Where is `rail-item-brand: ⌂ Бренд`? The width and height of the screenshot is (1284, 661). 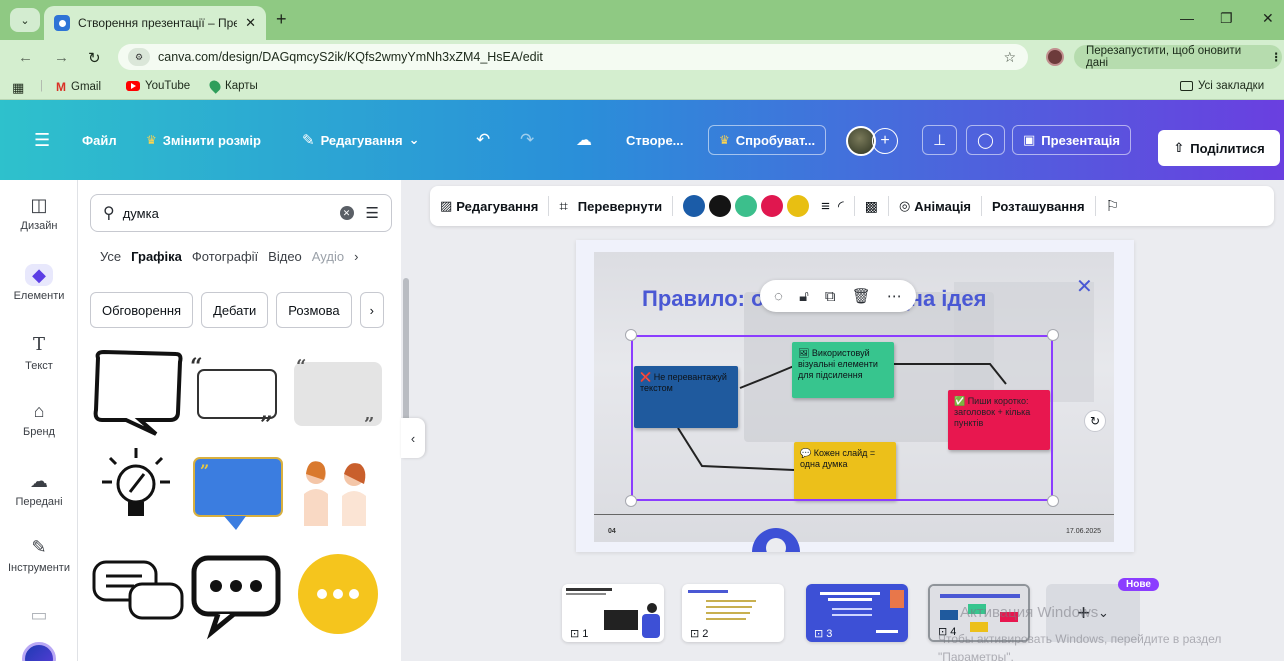
rail-item-brand: ⌂ Бренд is located at coordinates (39, 419).